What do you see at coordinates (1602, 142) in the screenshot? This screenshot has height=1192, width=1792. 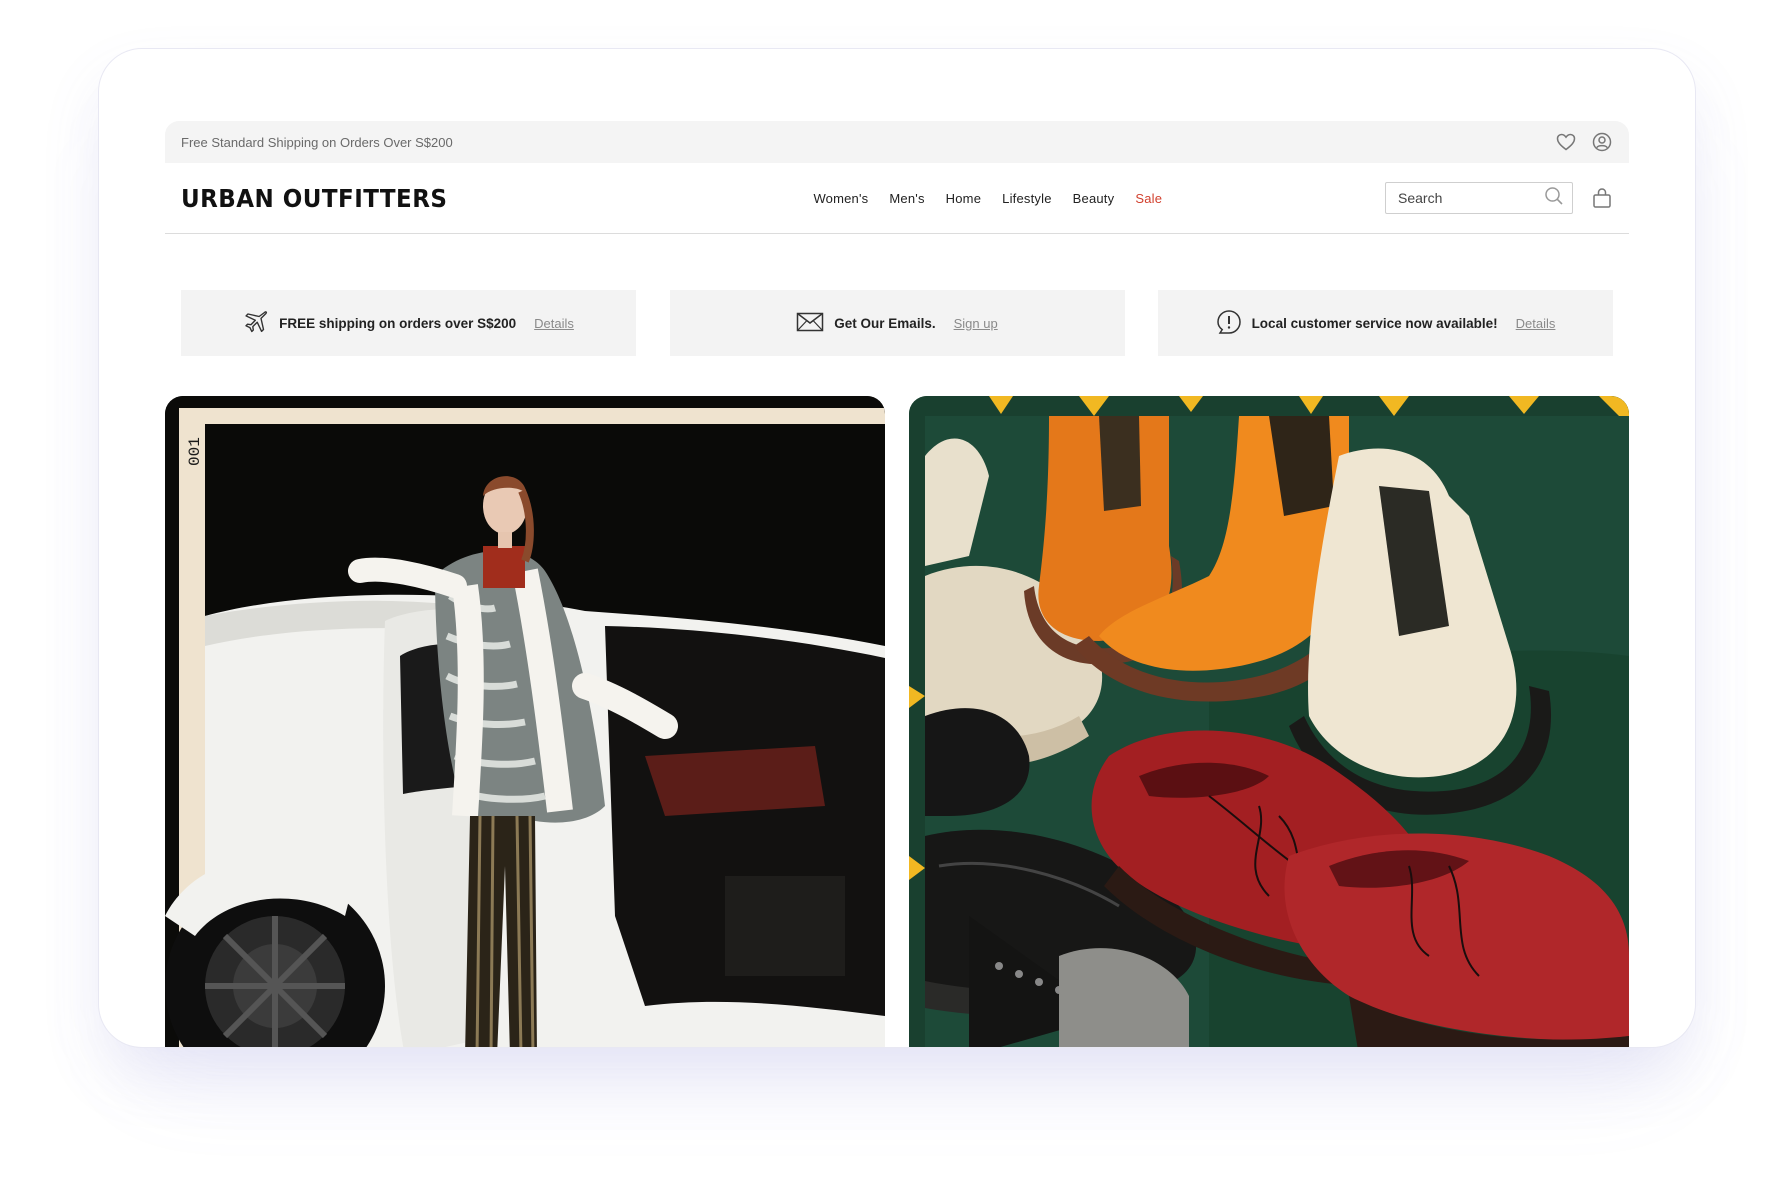 I see `account-icon` at bounding box center [1602, 142].